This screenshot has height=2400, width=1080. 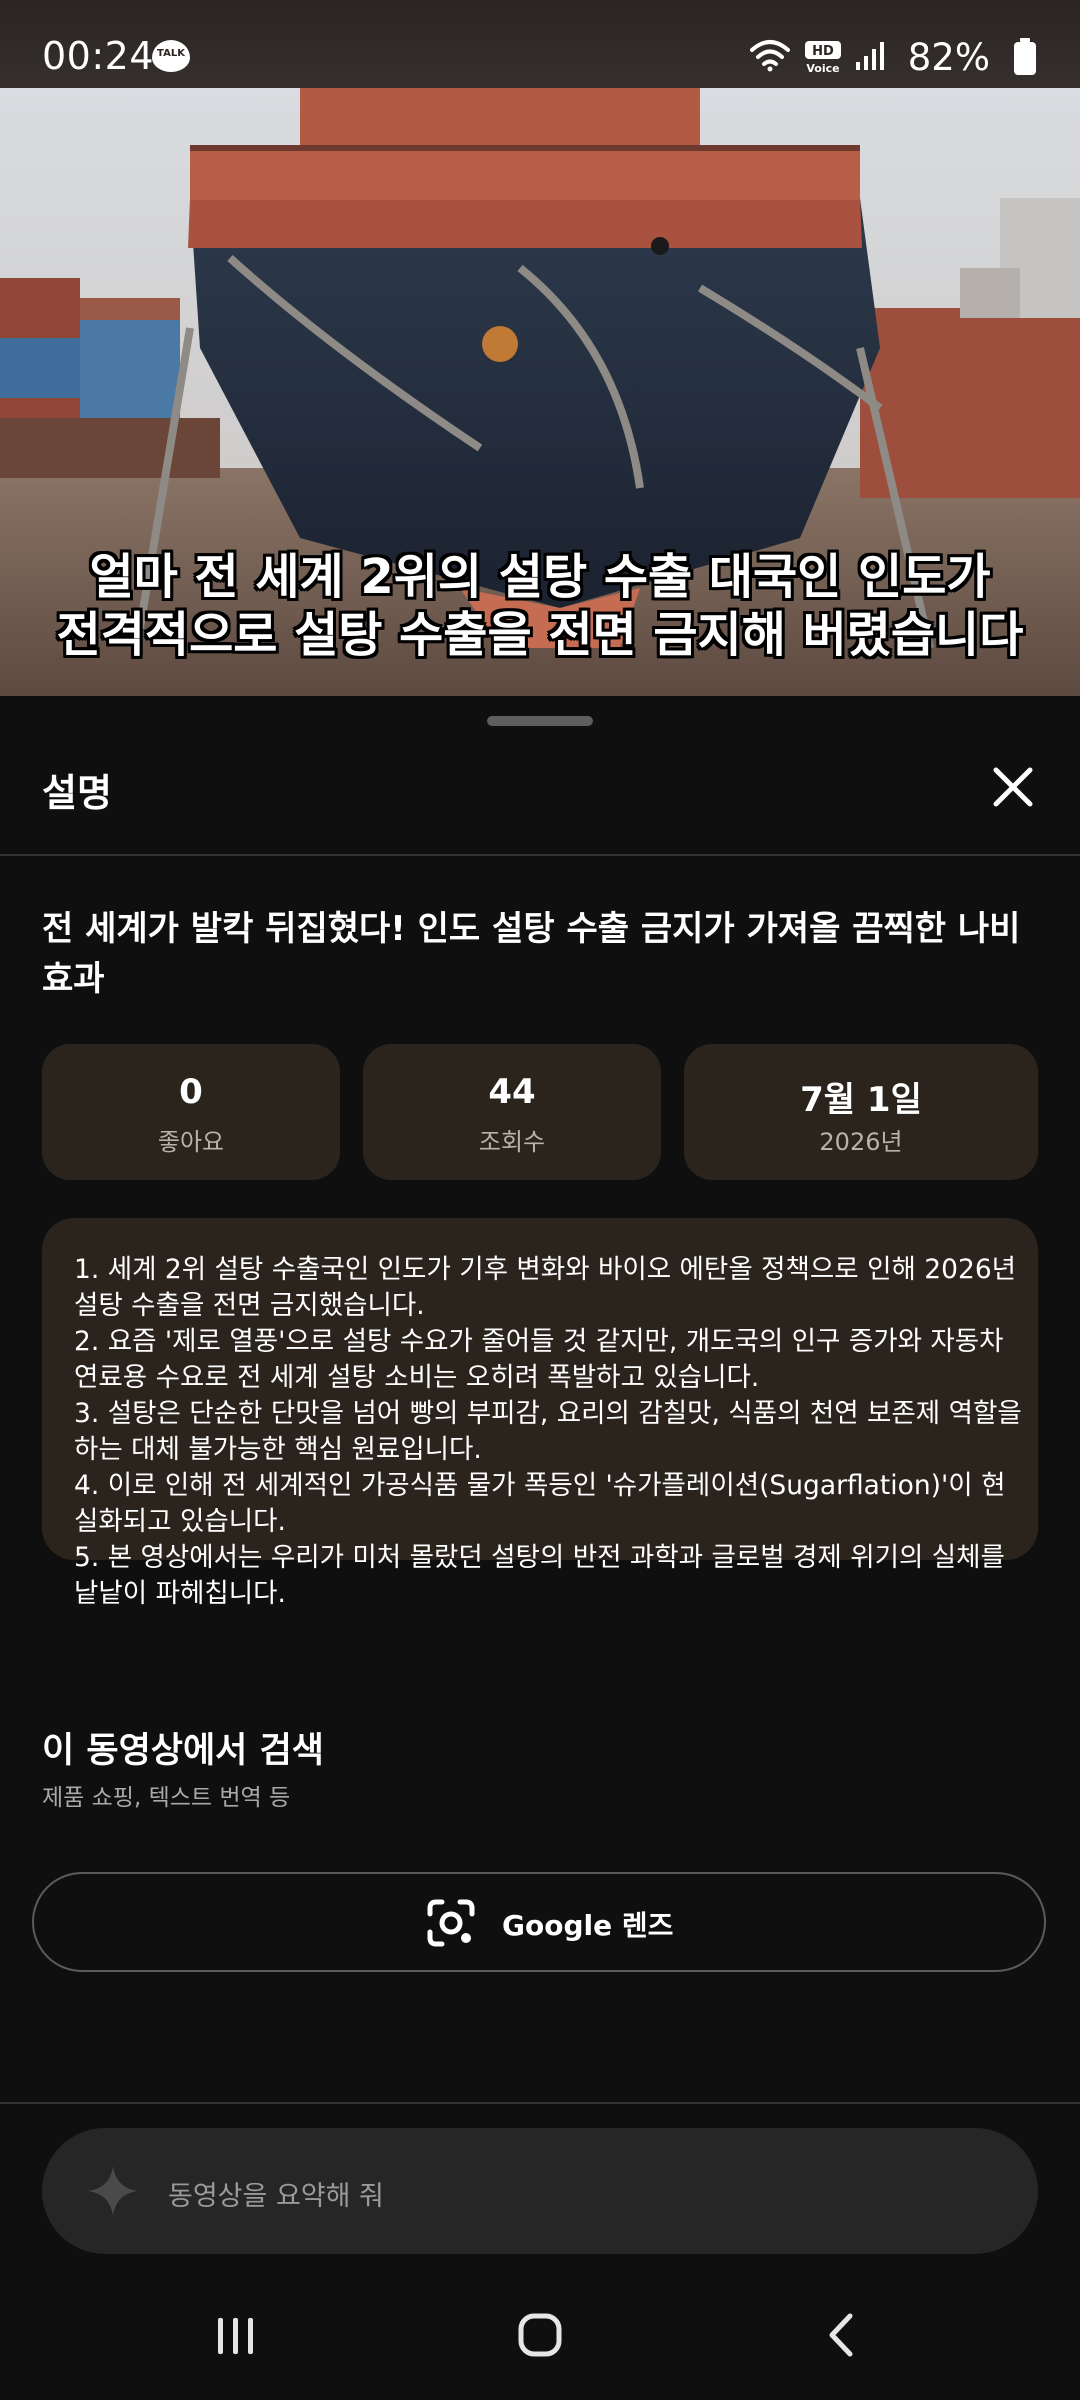 I want to click on search-in-video-subtitle: 제품 쇼핑, 텍스트 번역 등, so click(x=166, y=1798).